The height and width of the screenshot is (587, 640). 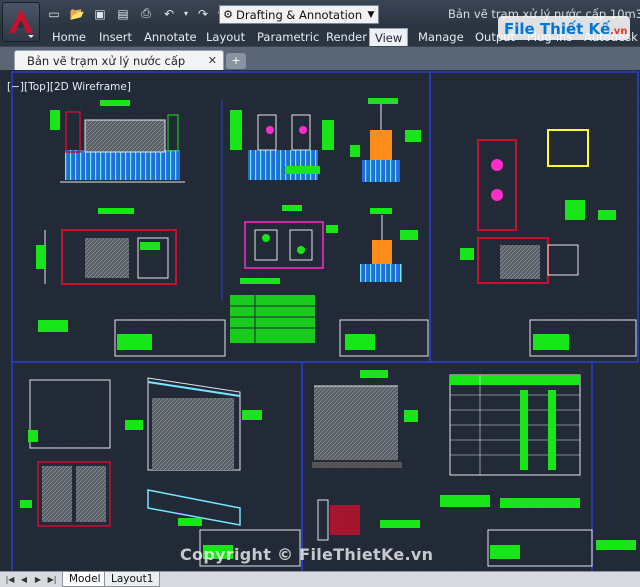 I want to click on workspace-select: ⚙ Drafting & Annotation ▼, so click(x=299, y=14).